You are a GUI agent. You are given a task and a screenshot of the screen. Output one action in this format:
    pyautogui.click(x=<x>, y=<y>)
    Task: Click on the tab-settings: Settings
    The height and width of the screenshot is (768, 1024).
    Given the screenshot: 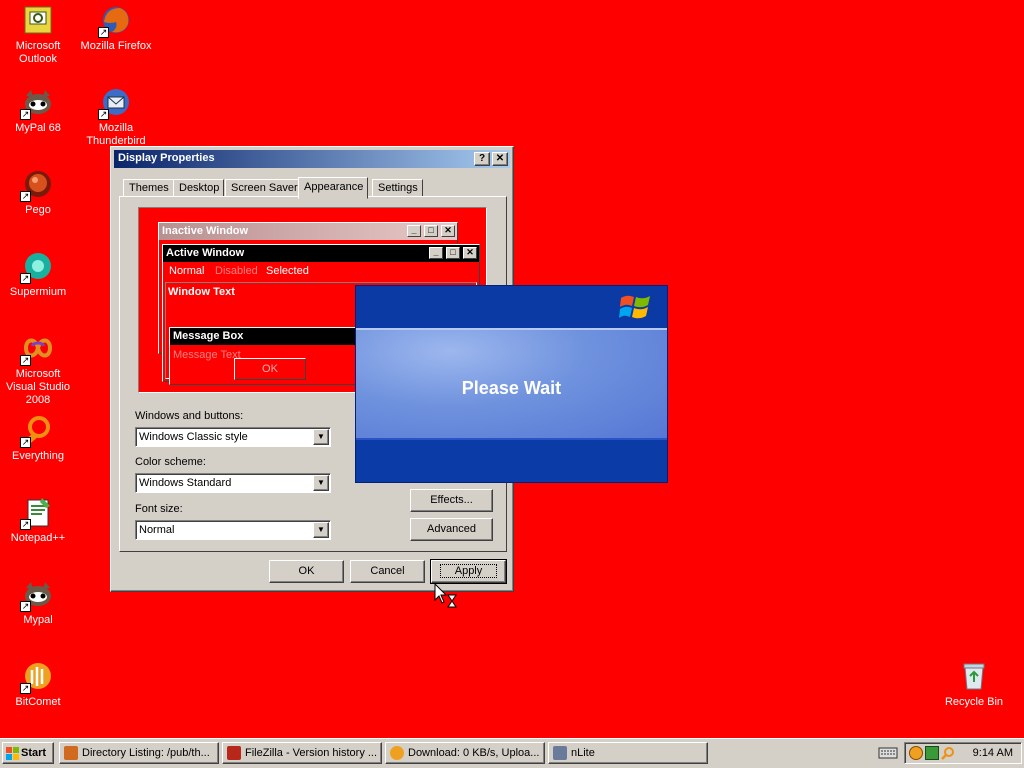 What is the action you would take?
    pyautogui.click(x=397, y=188)
    